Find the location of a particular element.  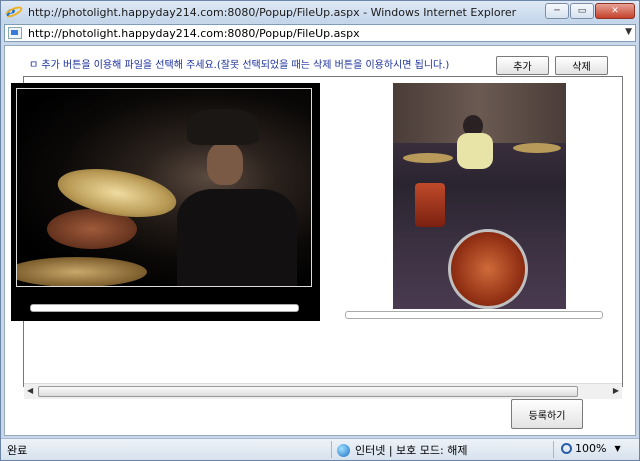

zoom-icon is located at coordinates (566, 448).